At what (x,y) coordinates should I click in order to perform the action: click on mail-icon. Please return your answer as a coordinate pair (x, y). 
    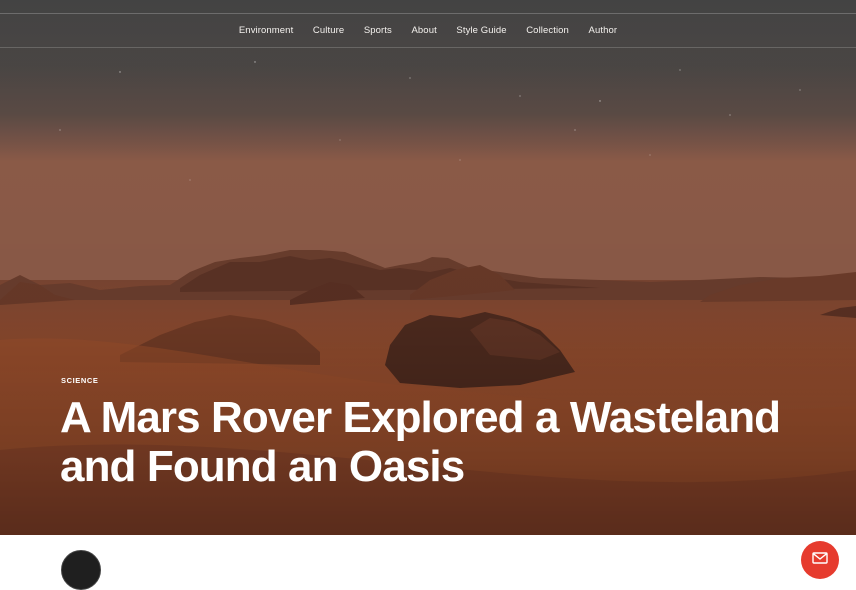
    Looking at the image, I should click on (820, 558).